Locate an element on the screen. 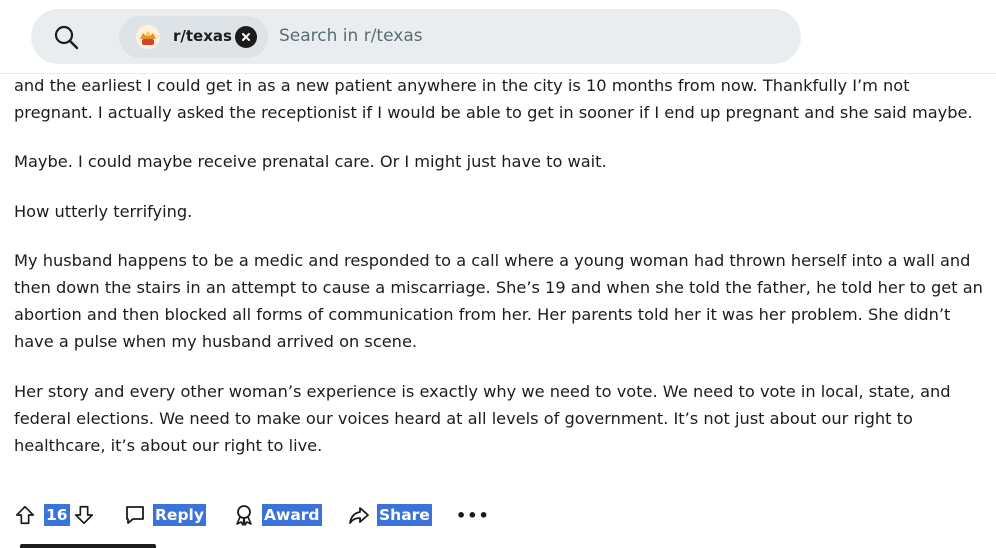 The width and height of the screenshot is (996, 548). share-arrow-icon is located at coordinates (359, 515).